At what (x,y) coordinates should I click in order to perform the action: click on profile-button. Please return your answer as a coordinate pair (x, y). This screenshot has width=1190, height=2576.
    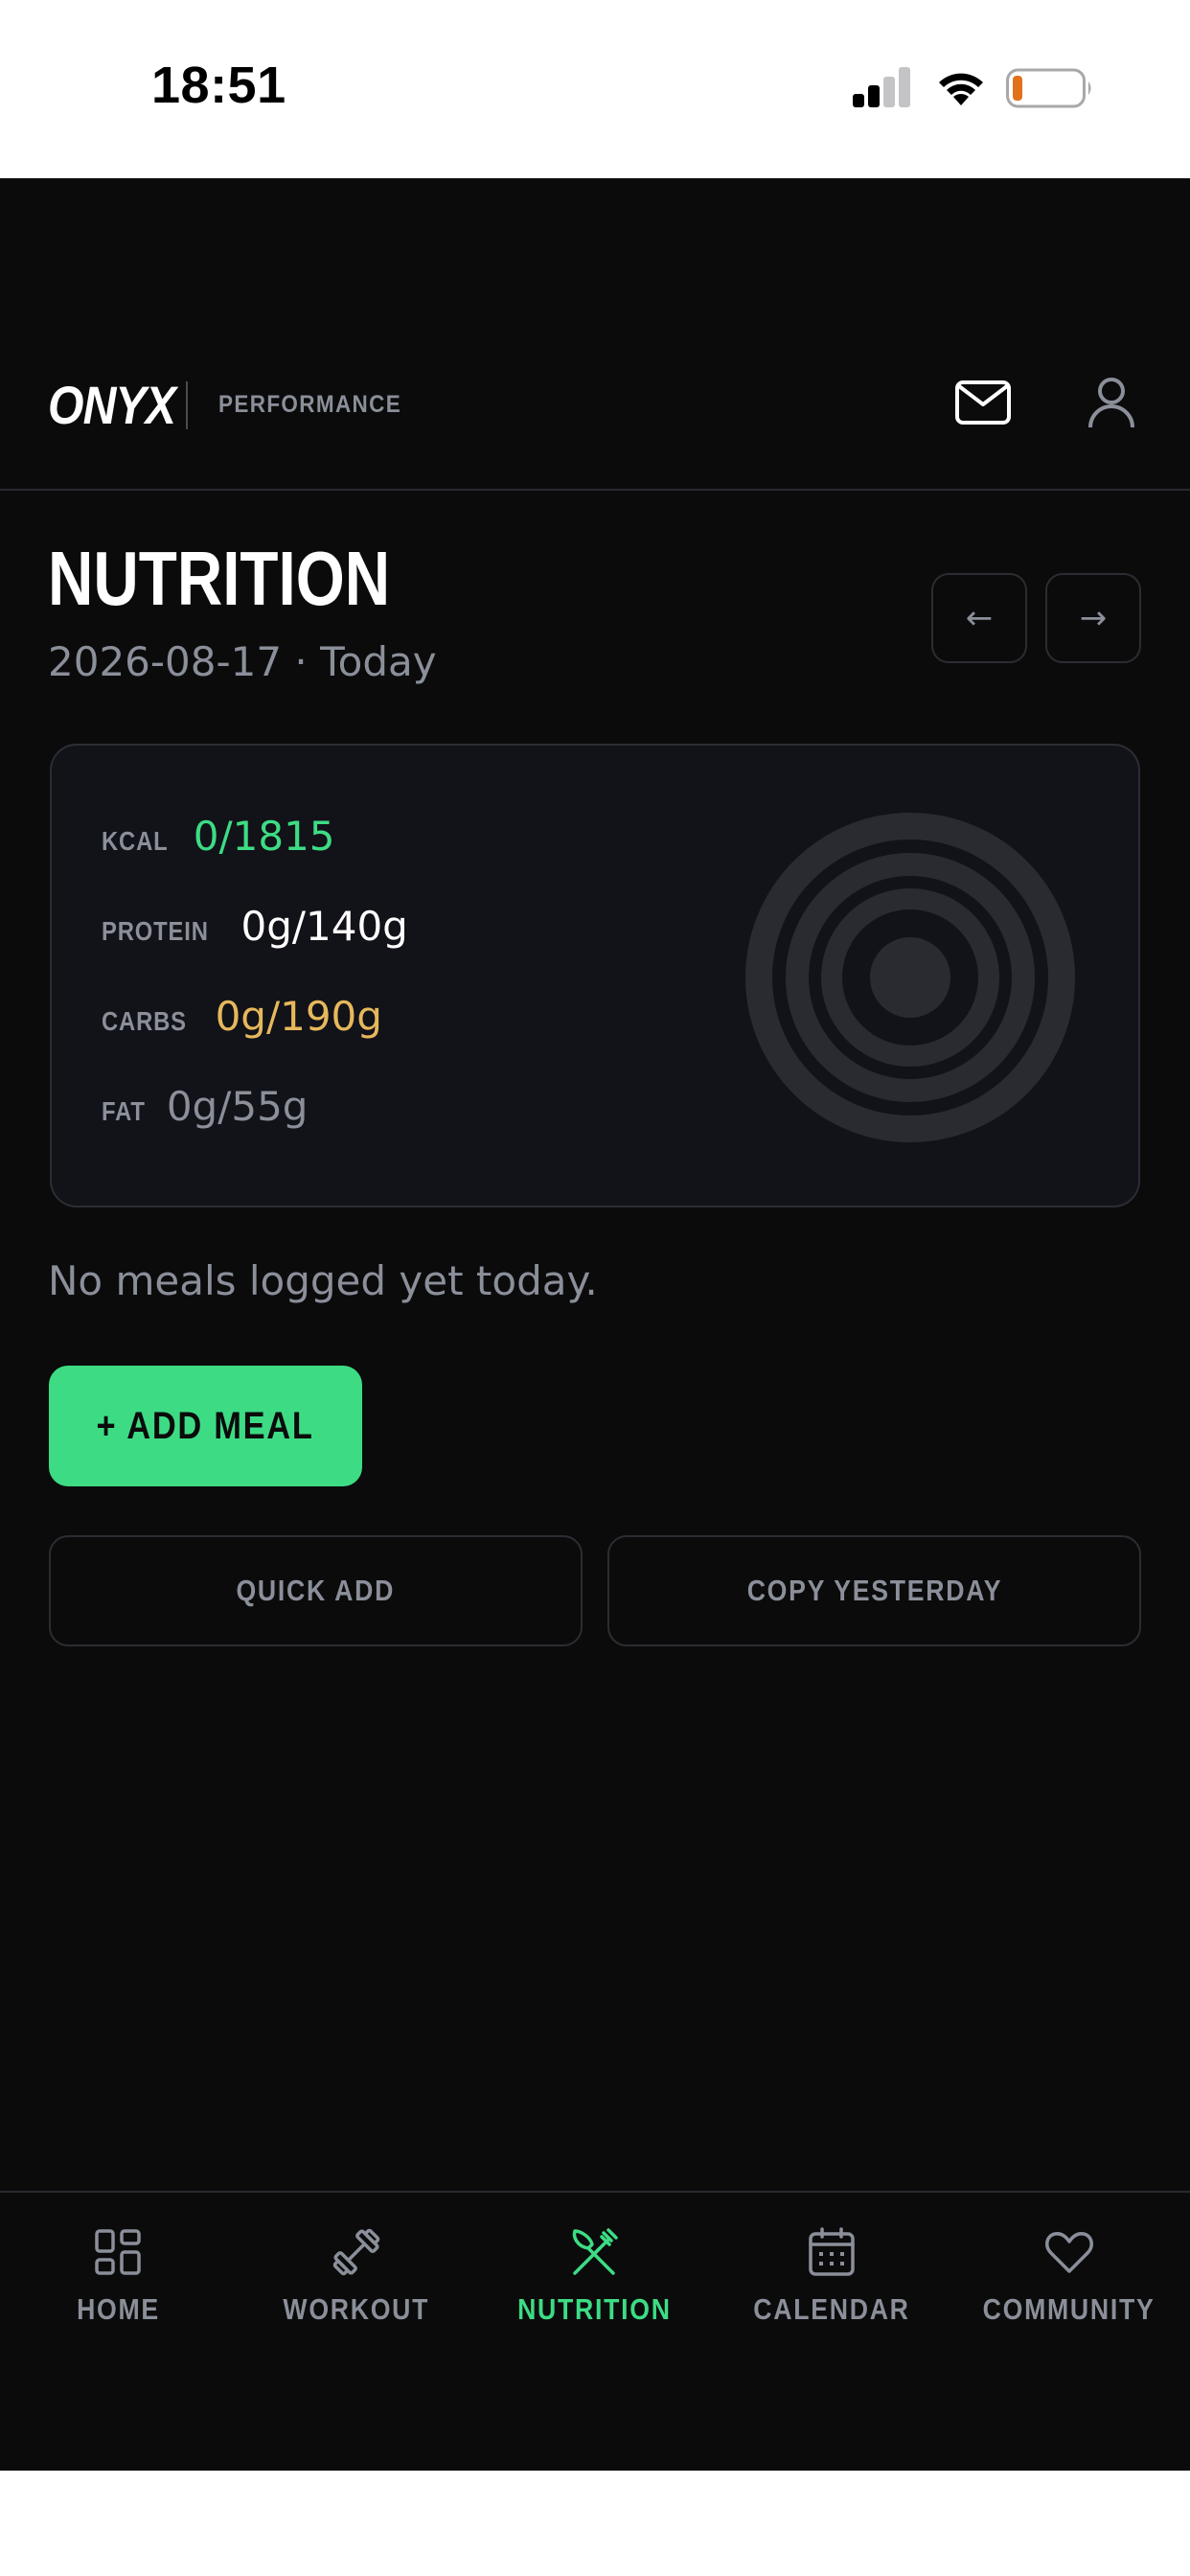
    Looking at the image, I should click on (1111, 402).